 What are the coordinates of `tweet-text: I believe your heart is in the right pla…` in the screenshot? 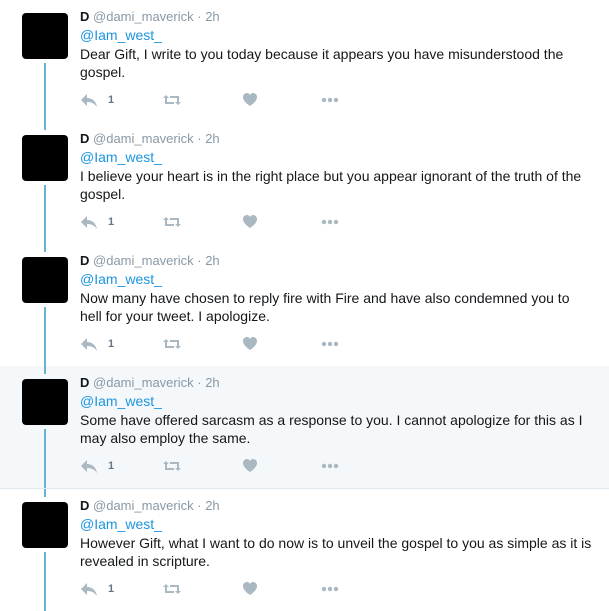 It's located at (331, 185).